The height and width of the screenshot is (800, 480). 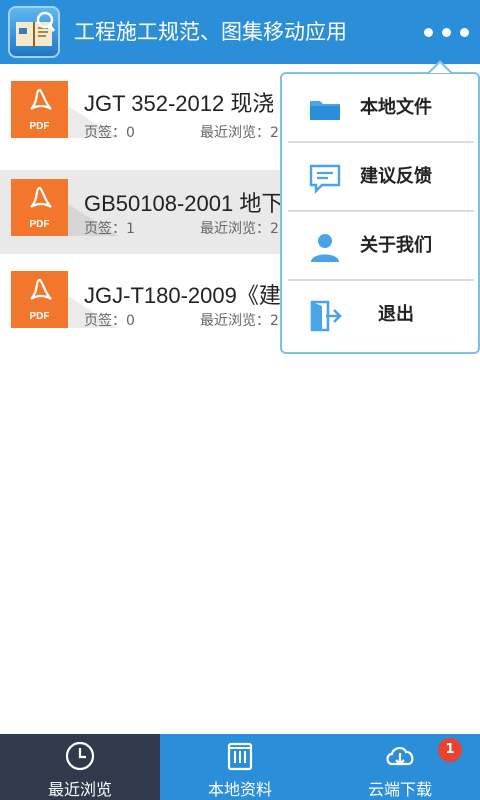 I want to click on overflow-menu: 本地文件 建议反馈 关于我们 退出, so click(x=380, y=213).